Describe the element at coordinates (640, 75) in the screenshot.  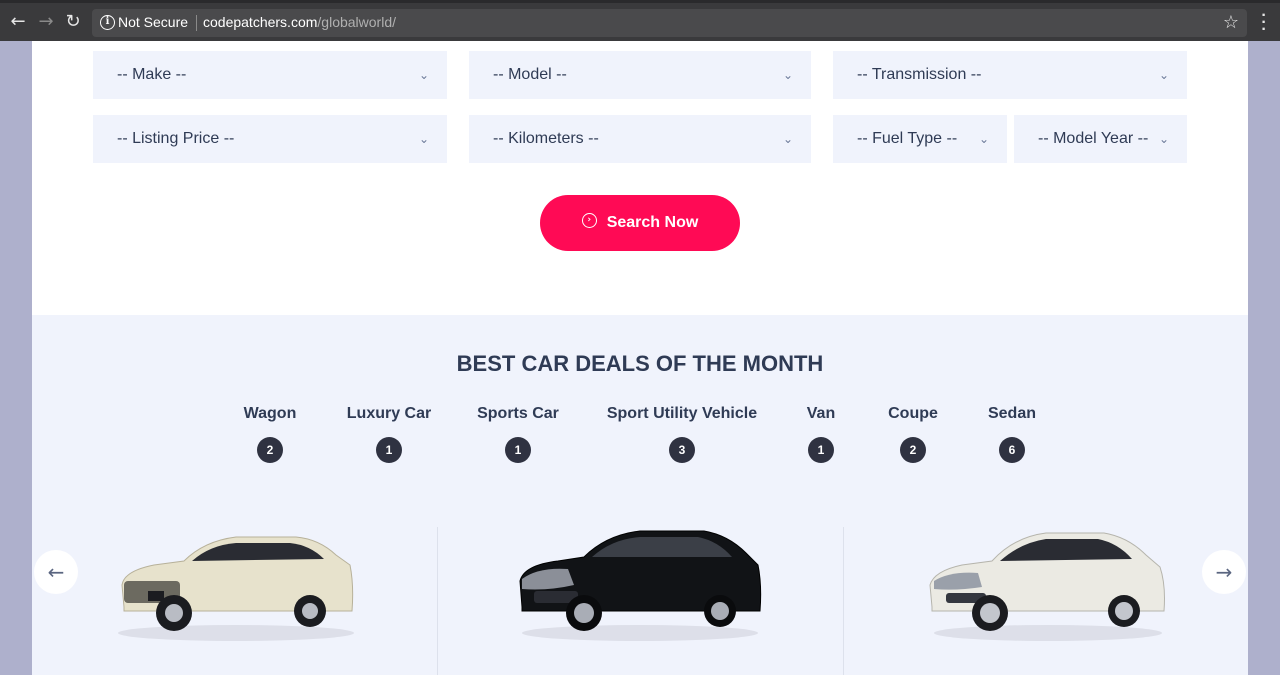
I see `model-select: -- Model -- ⌄` at that location.